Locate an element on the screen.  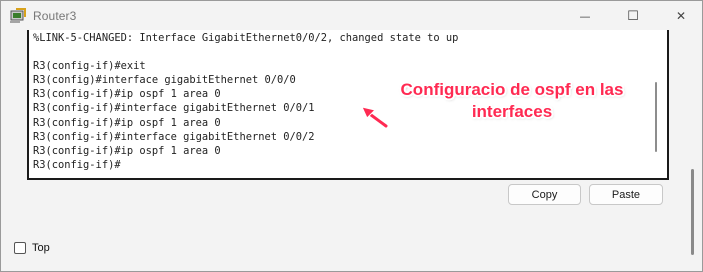
annotation-line-2: interfaces is located at coordinates (512, 111).